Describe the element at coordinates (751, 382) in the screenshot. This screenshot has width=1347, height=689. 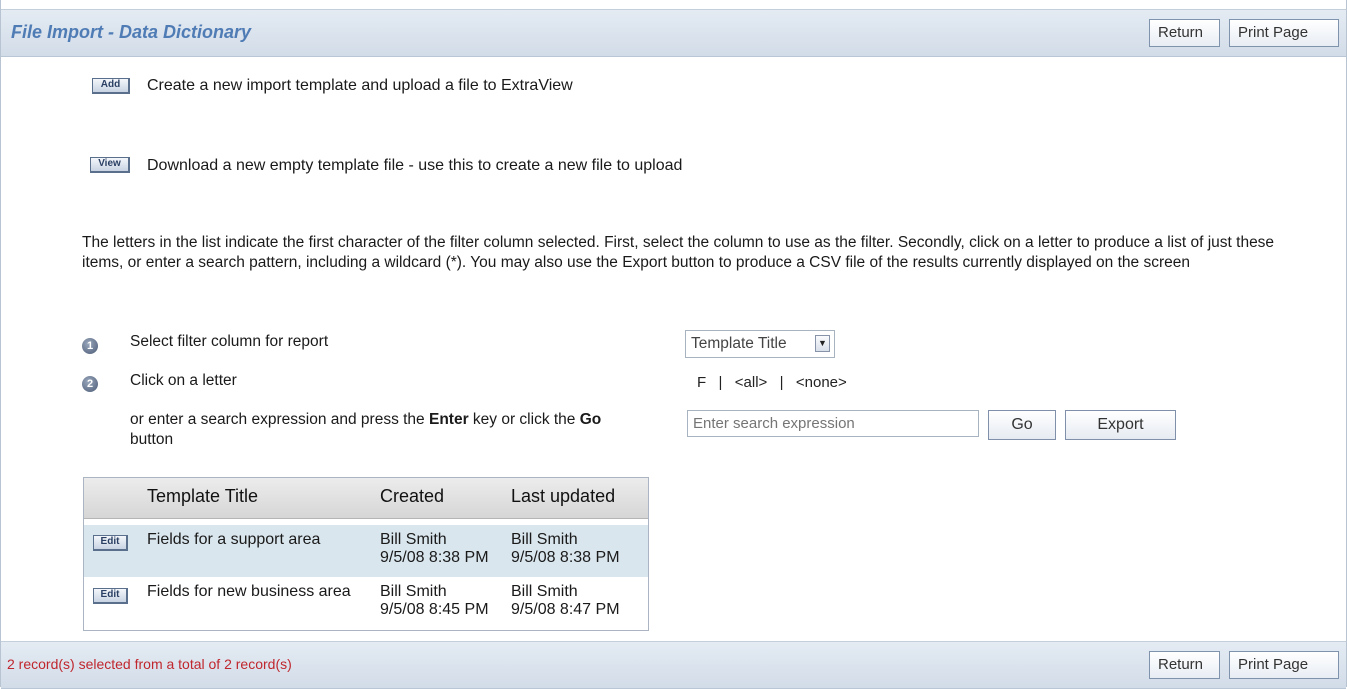
I see `letter-all-link: <all>` at that location.